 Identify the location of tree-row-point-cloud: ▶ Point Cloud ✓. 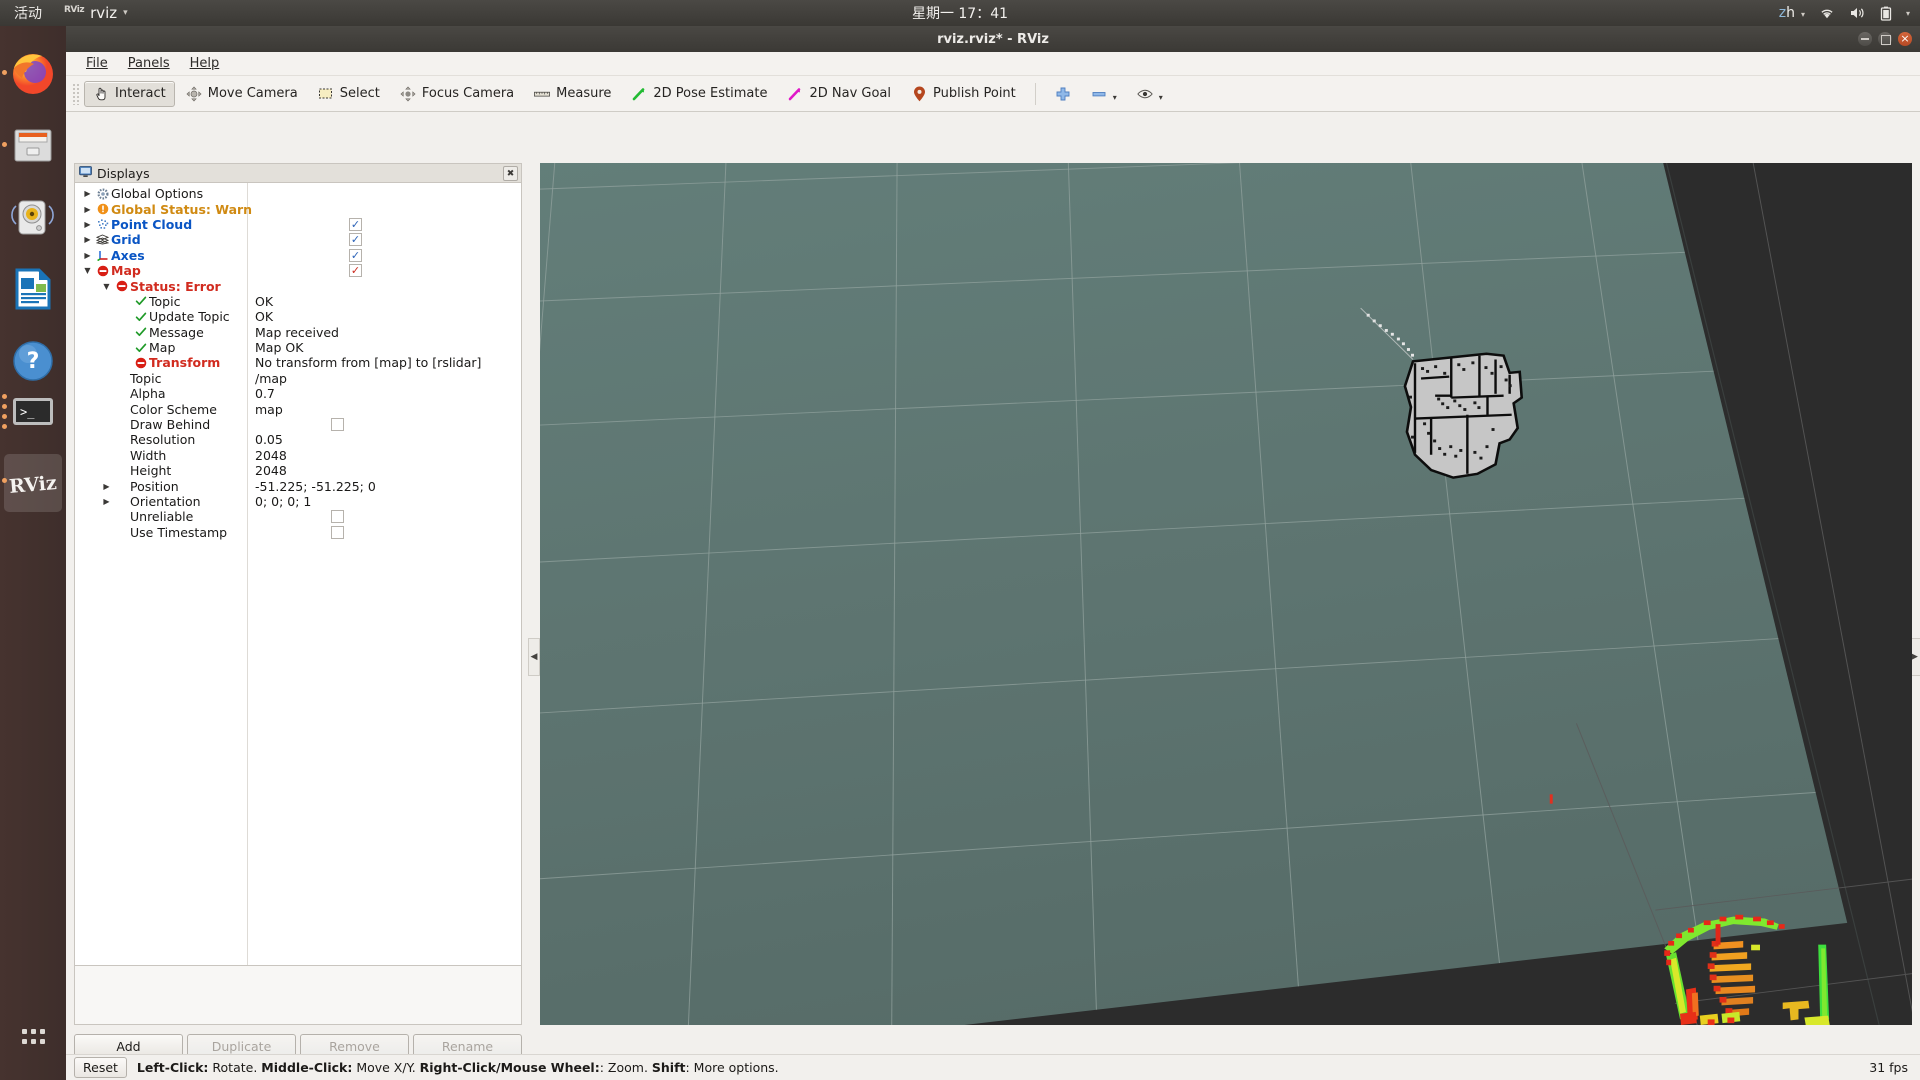
(298, 224).